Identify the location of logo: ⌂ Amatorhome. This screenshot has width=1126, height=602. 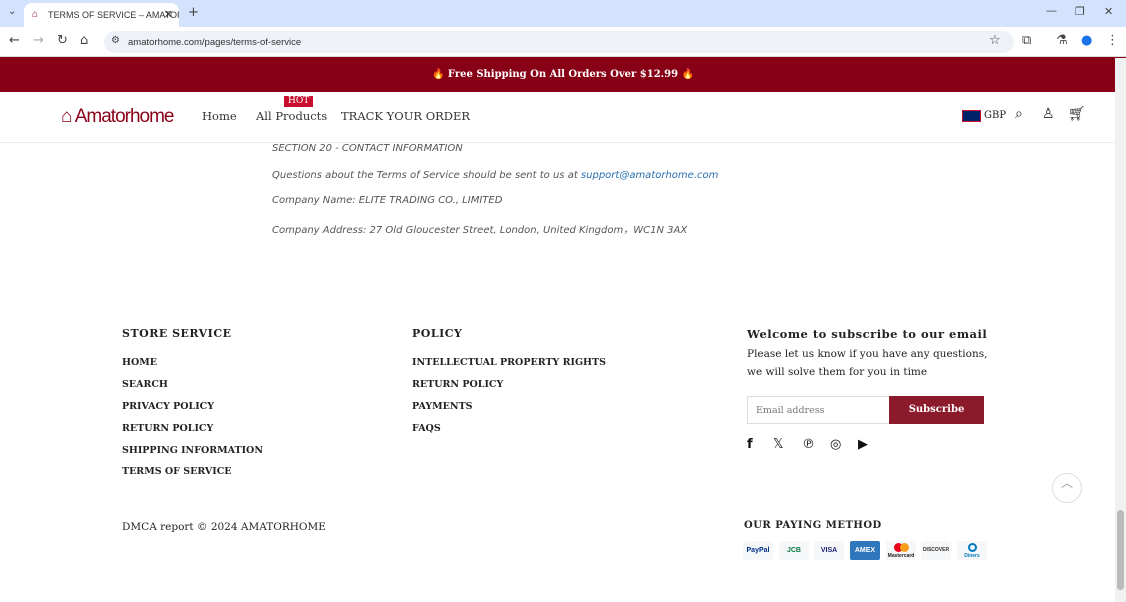
(117, 117).